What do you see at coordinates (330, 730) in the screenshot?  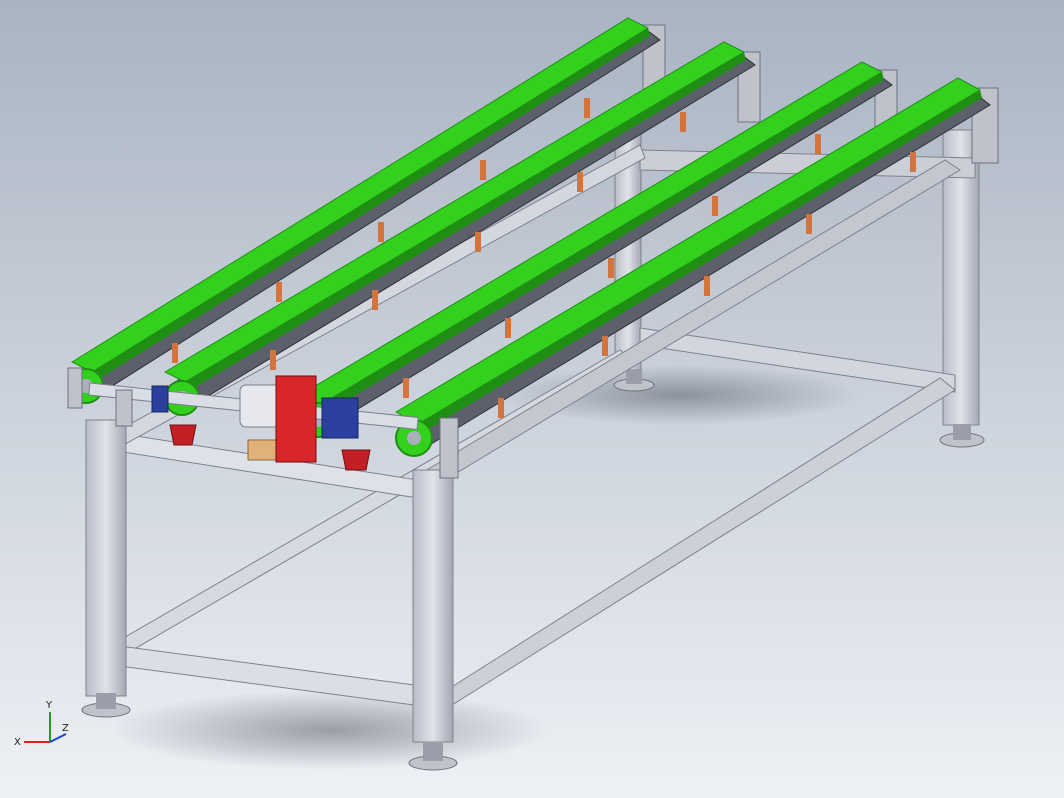 I see `floor-shadow` at bounding box center [330, 730].